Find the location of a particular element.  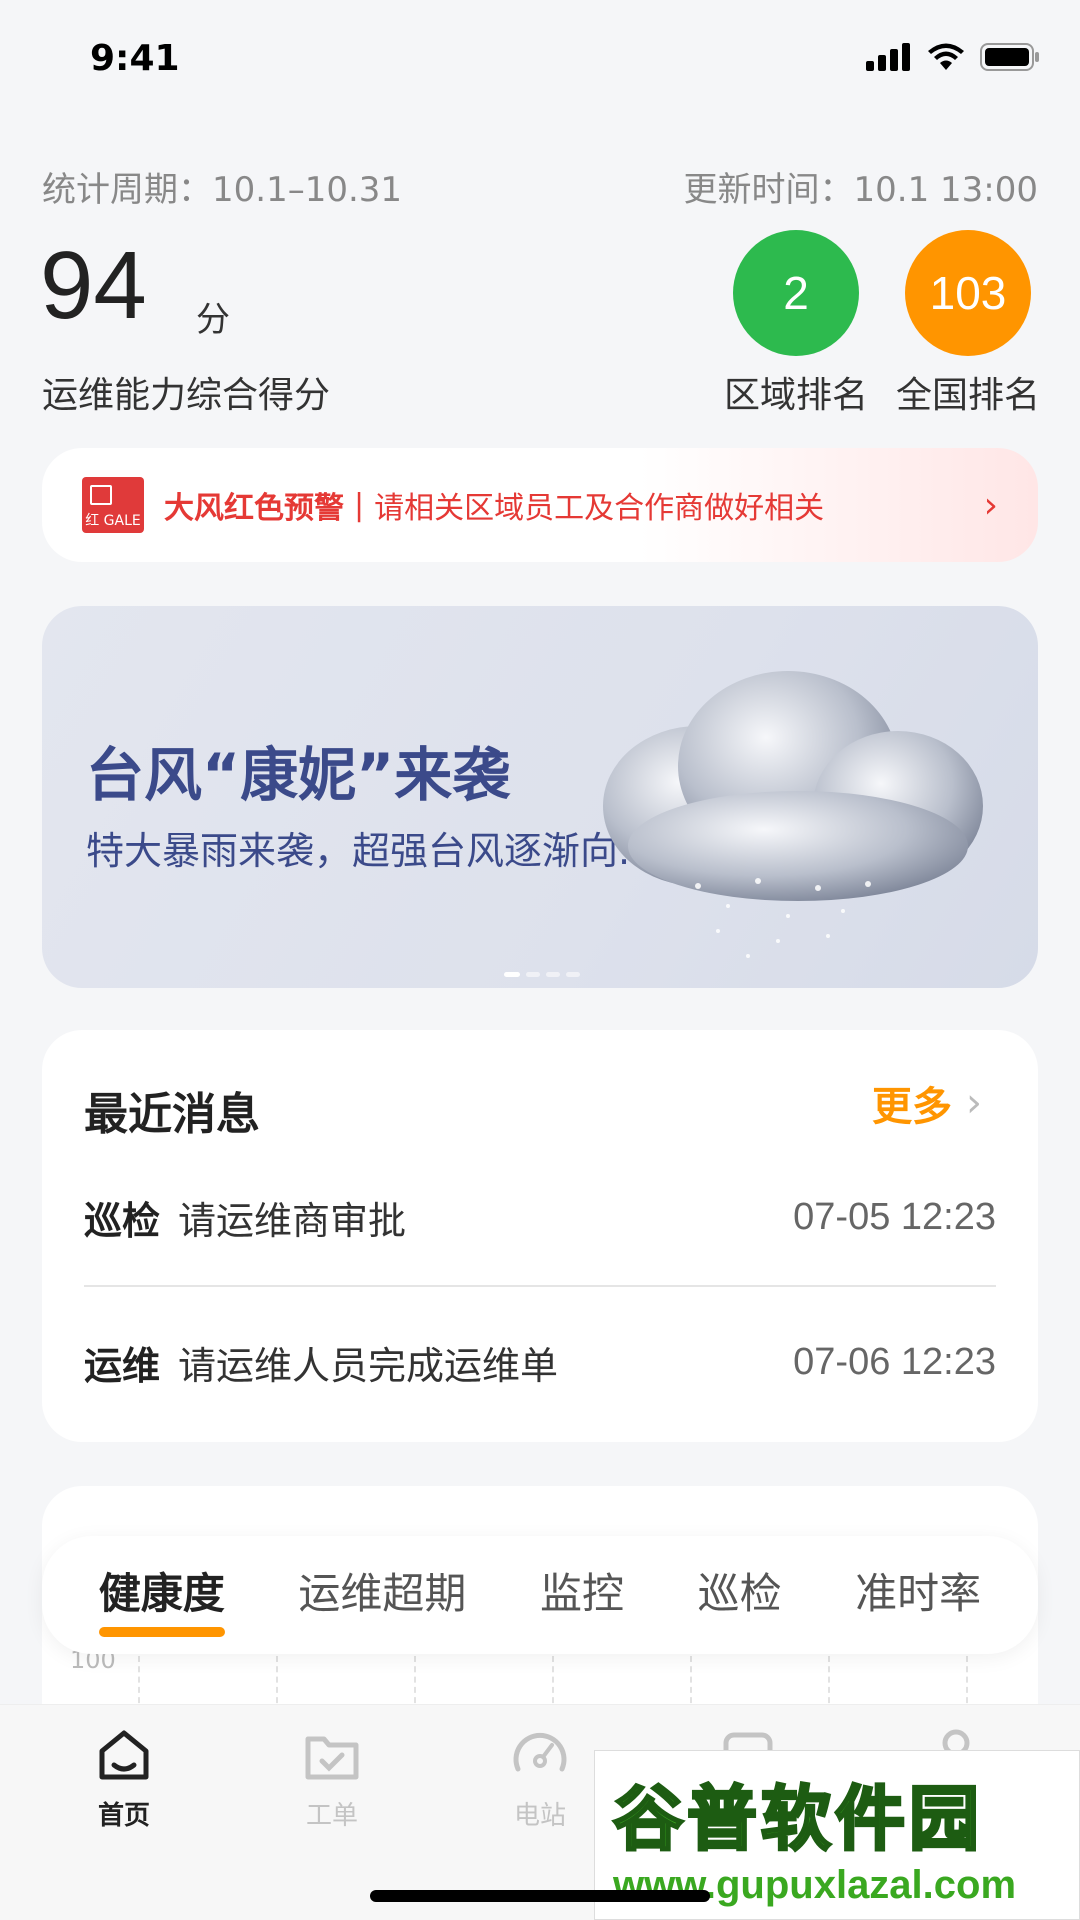

message-tag: 运维 is located at coordinates (122, 1366).